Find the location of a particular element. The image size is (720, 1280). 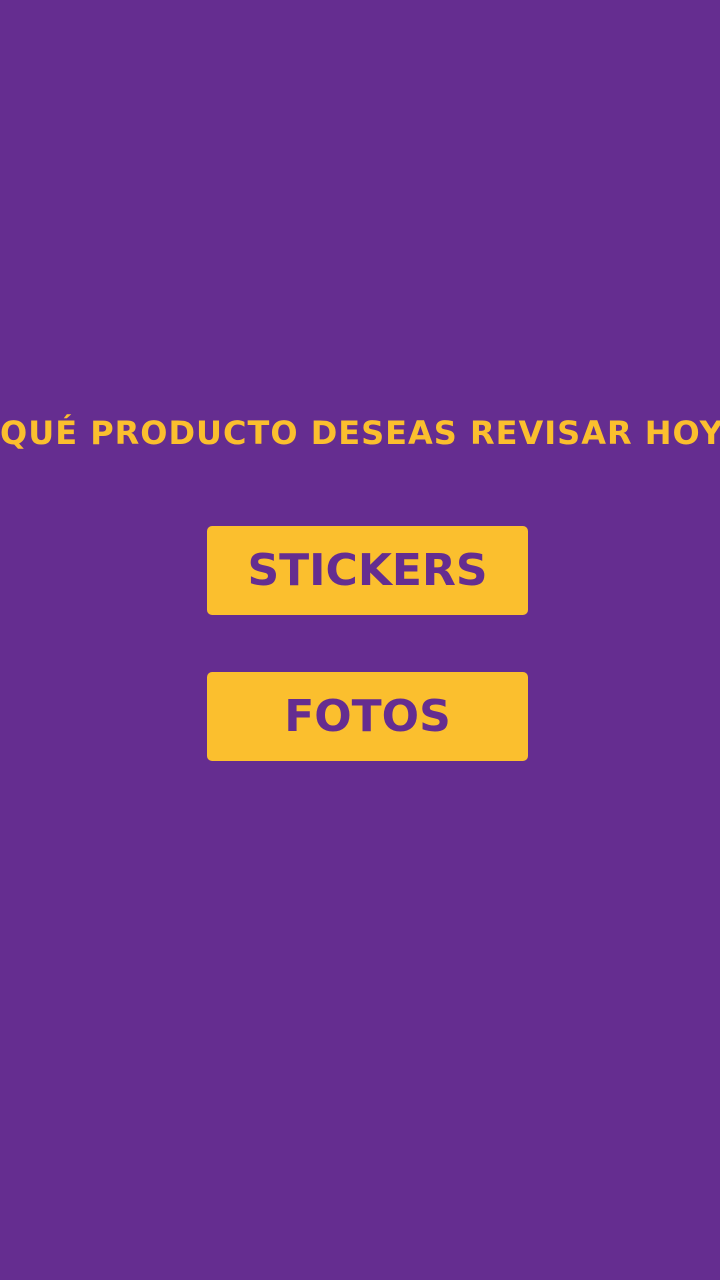

page-title: QUÉ PRODUCTO DESEAS REVISAR HOY is located at coordinates (360, 433).